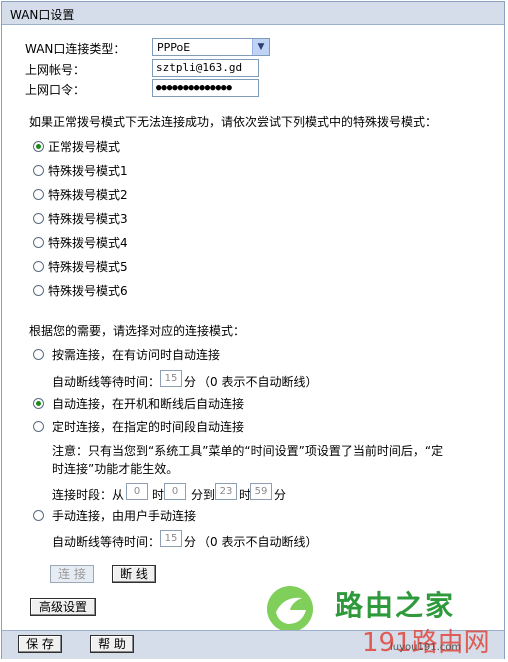  Describe the element at coordinates (248, 451) in the screenshot. I see `timed-note-line1: 注意：只有当您到“系统工具”菜单的“时间设置”项设置了当前时间后，“定` at that location.